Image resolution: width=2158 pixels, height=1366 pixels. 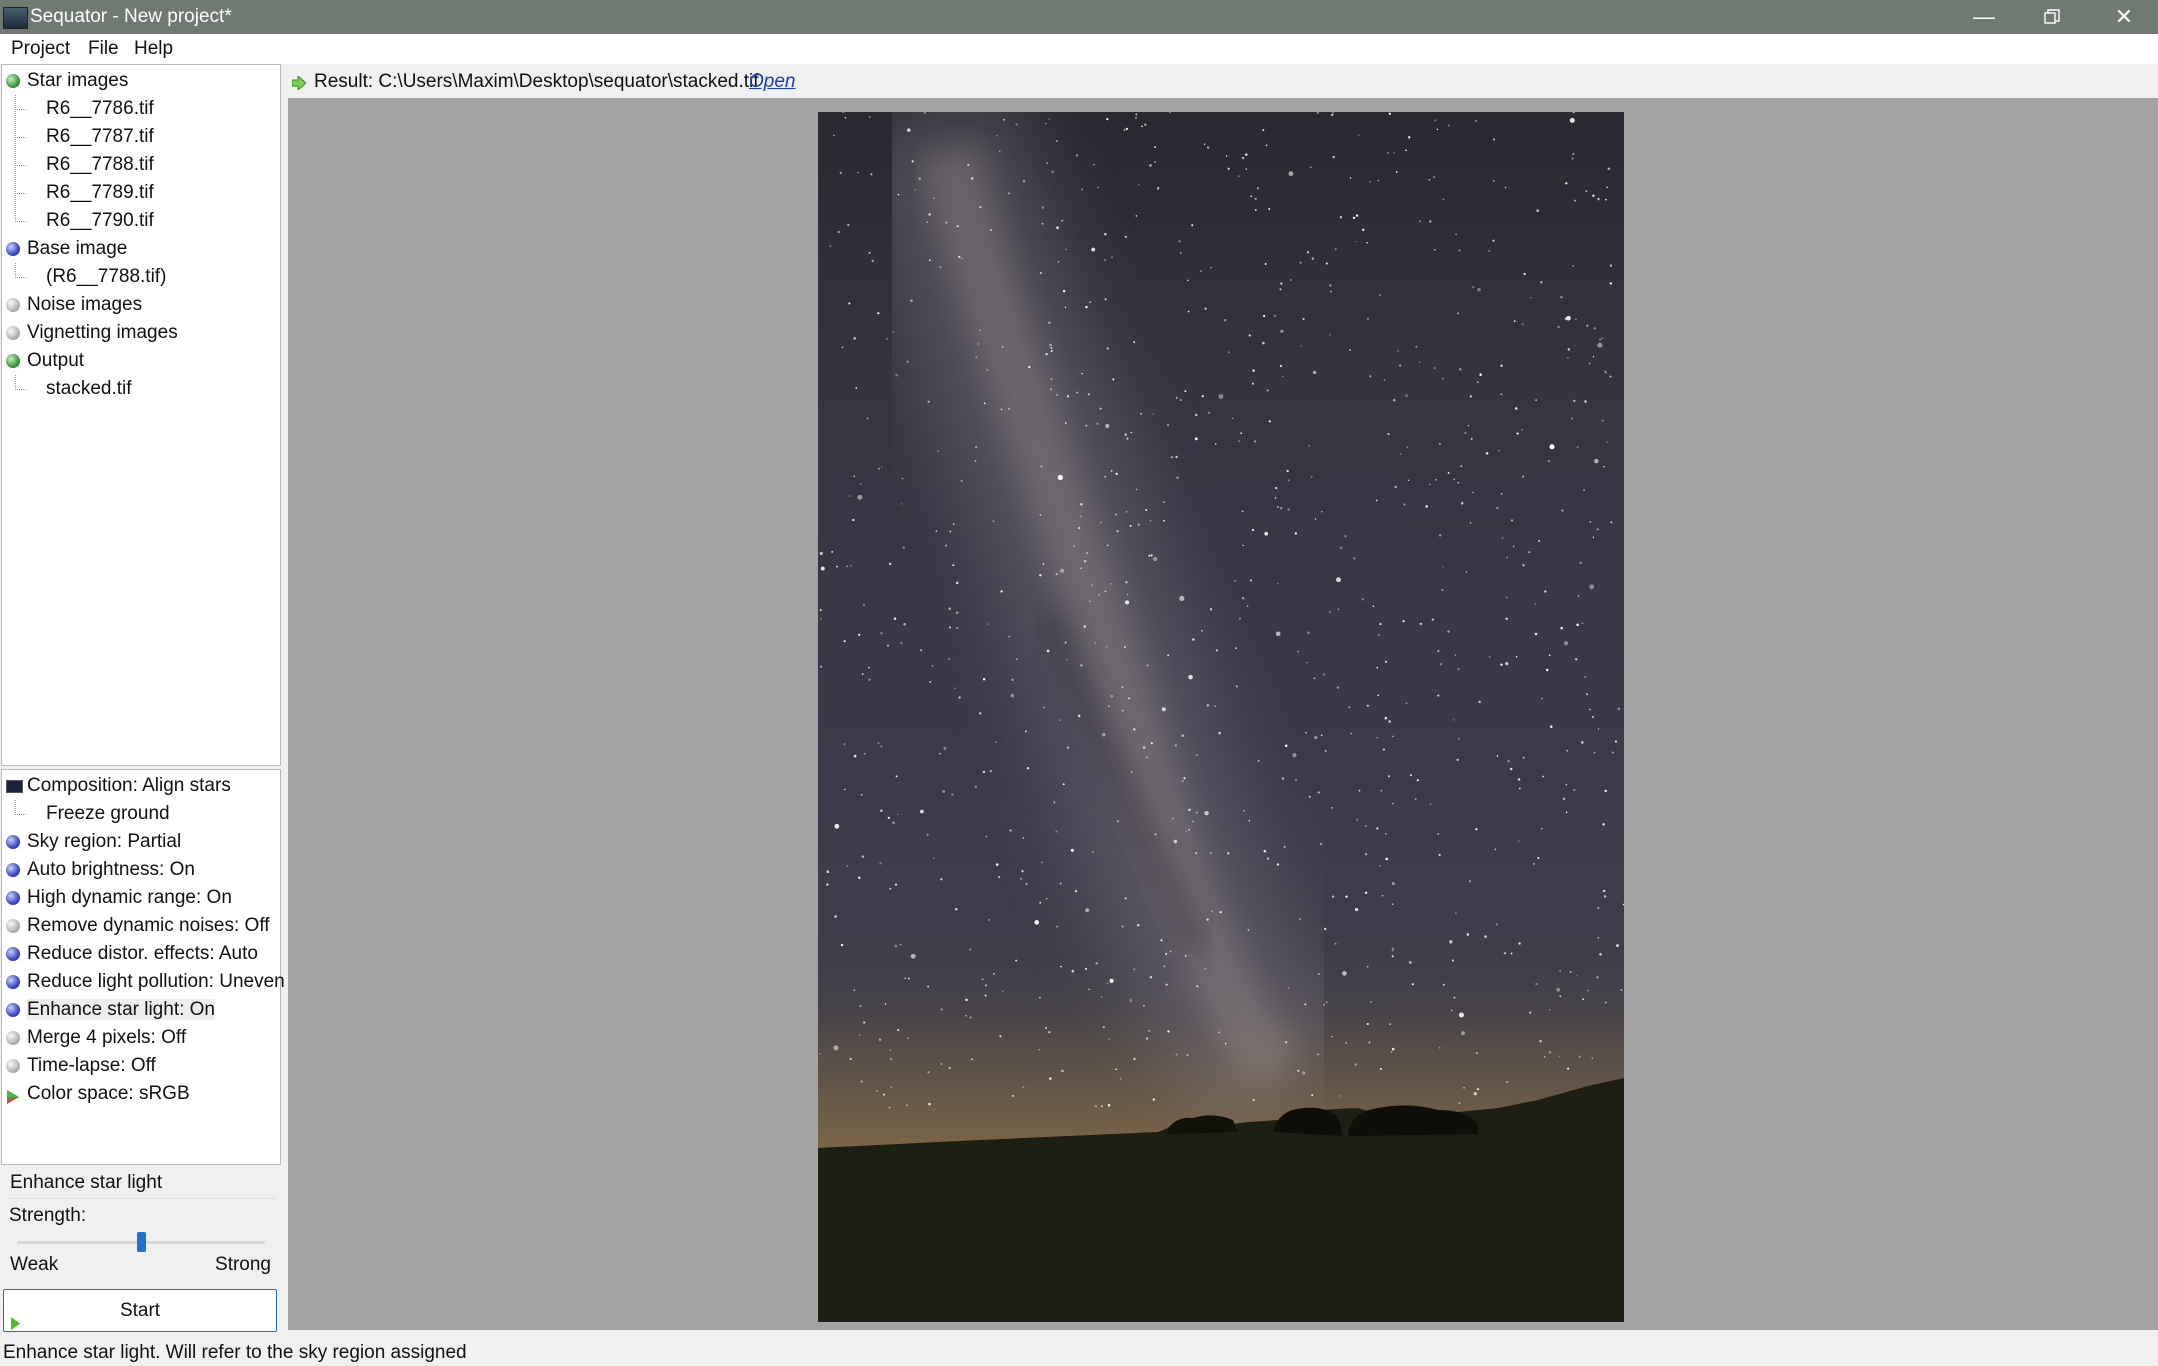 What do you see at coordinates (153, 49) in the screenshot?
I see `menu-help: Help` at bounding box center [153, 49].